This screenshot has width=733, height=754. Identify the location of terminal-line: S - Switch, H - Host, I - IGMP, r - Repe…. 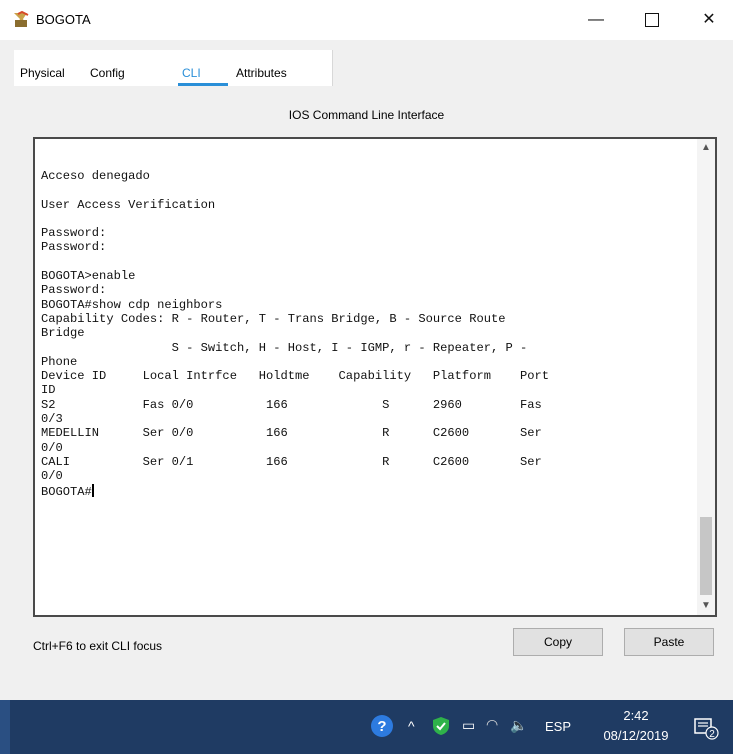
(284, 347).